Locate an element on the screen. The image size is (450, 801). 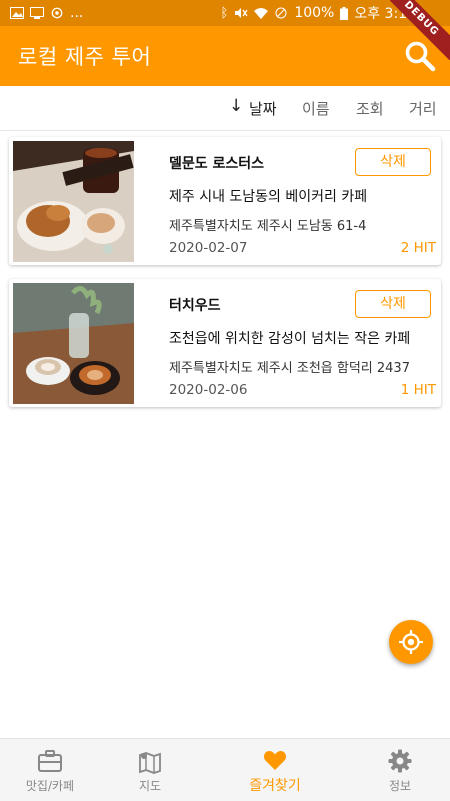
sort-bar: ↓ 날짜 이름 조회 거리 is located at coordinates (225, 108).